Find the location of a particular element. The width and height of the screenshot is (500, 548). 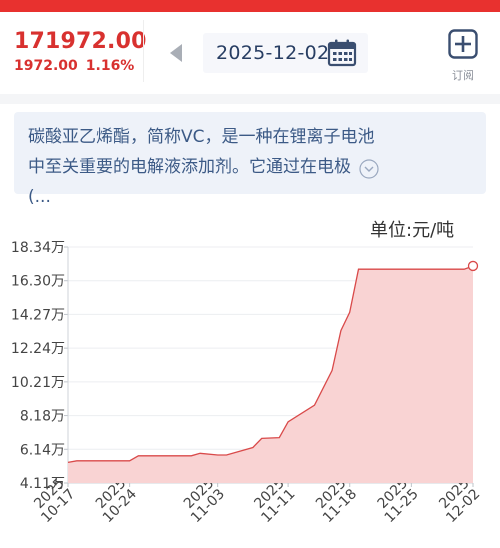

price-header: 171972.00 1972.00 1.16% 2025-12-02 订阅 is located at coordinates (250, 53).